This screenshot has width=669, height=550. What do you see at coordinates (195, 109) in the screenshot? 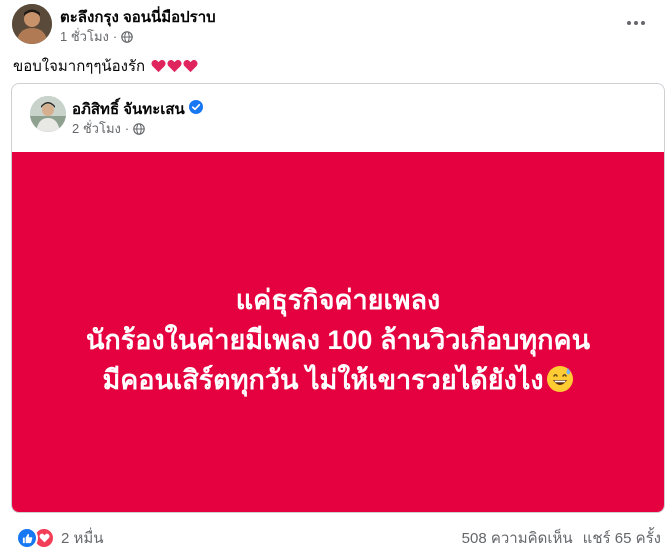
I see `verified-badge-icon` at bounding box center [195, 109].